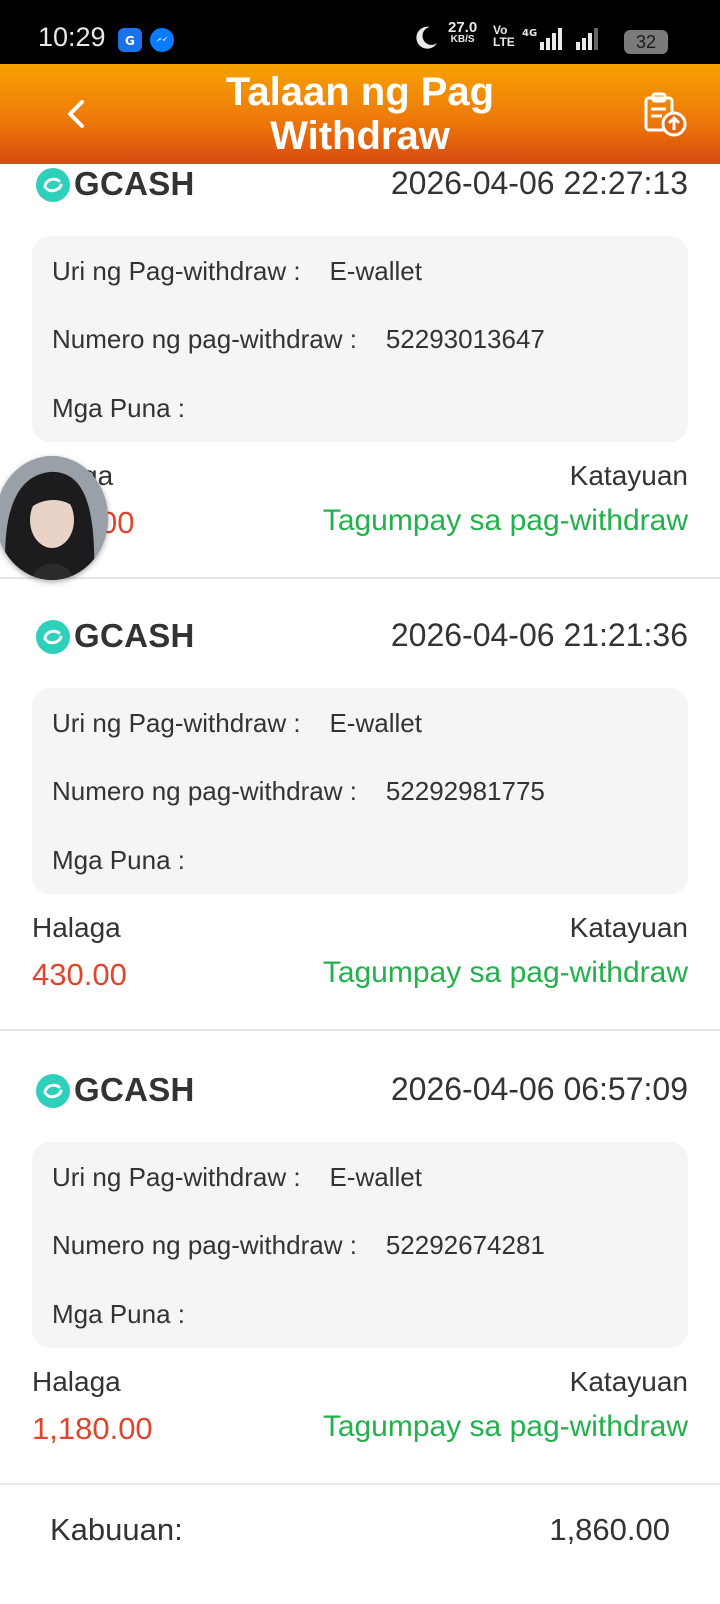 This screenshot has width=720, height=1604. I want to click on back-button, so click(76, 114).